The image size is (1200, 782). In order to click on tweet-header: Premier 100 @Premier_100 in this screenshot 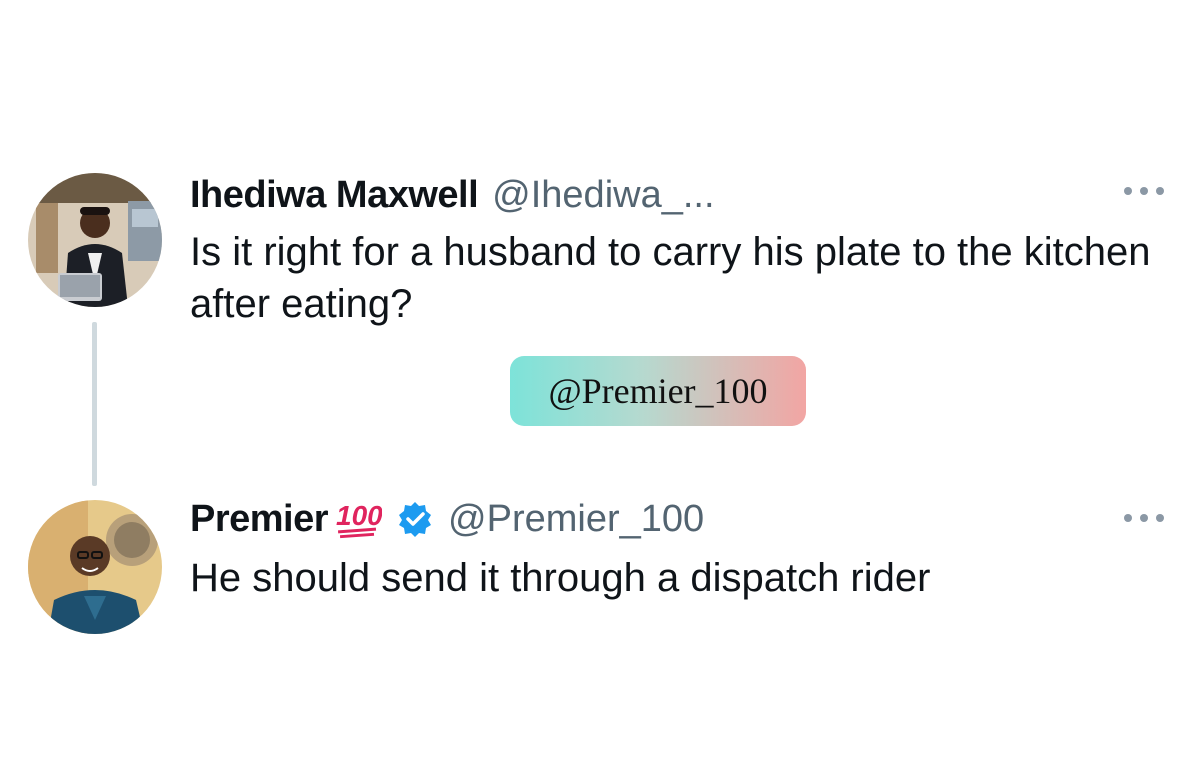, I will do `click(447, 519)`.